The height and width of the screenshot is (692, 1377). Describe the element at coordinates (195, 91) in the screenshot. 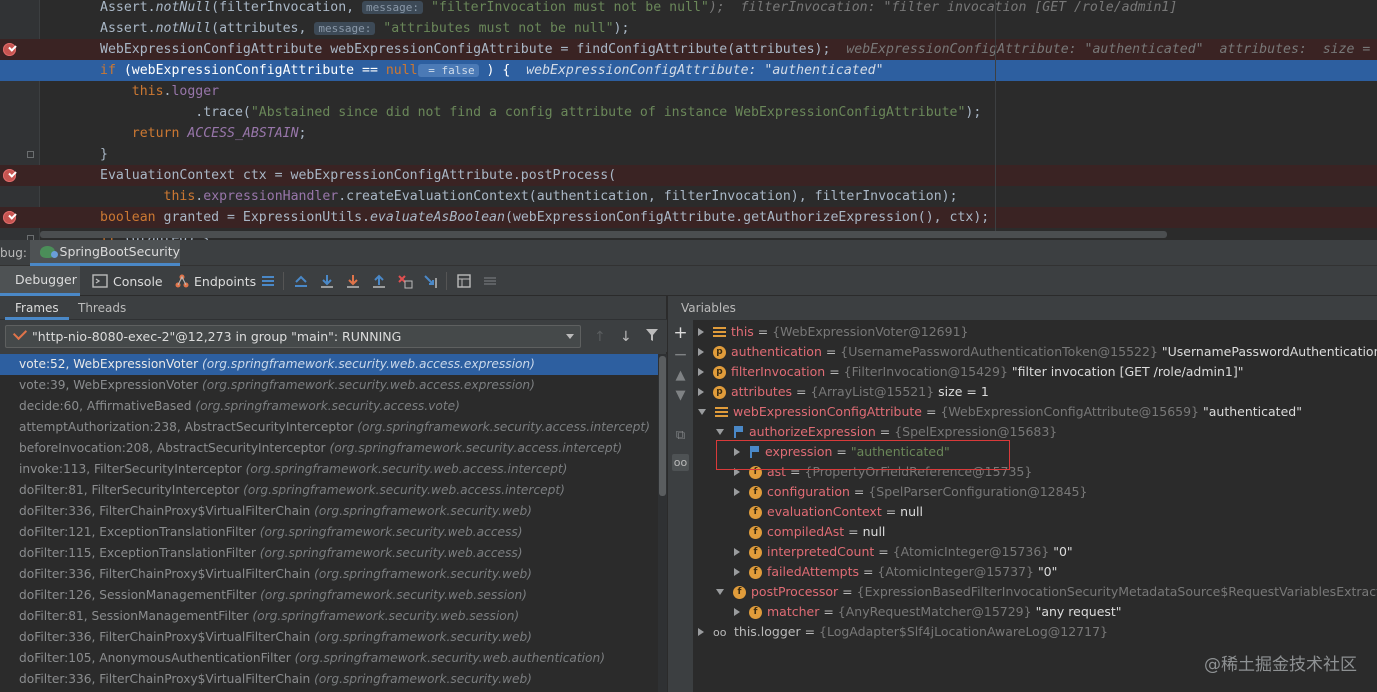

I see `code-token: logger` at that location.